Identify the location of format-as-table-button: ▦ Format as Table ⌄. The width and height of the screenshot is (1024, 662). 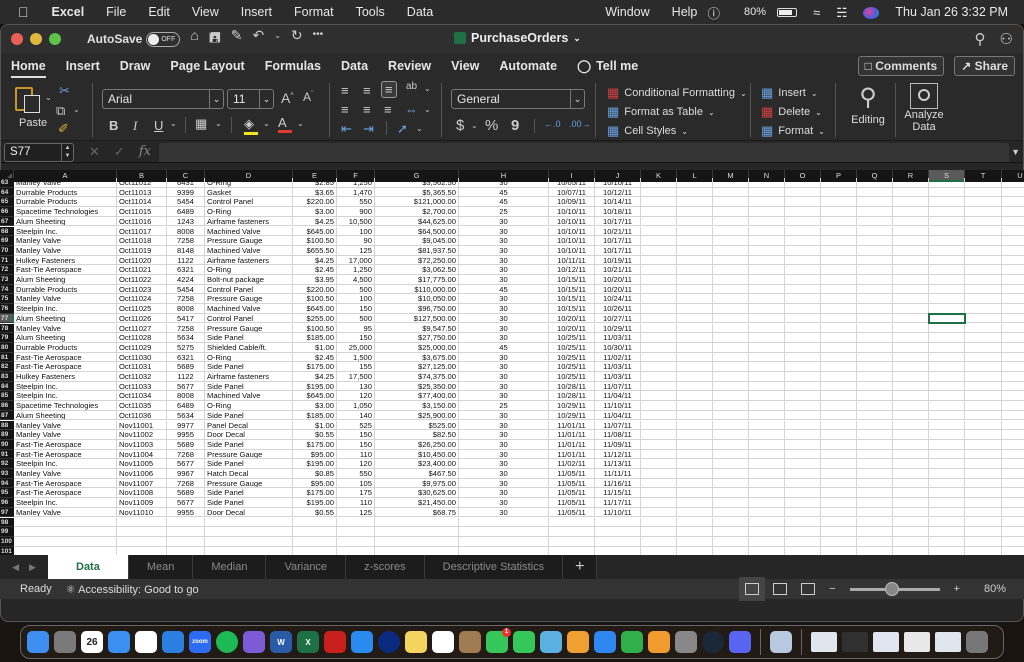
(661, 112).